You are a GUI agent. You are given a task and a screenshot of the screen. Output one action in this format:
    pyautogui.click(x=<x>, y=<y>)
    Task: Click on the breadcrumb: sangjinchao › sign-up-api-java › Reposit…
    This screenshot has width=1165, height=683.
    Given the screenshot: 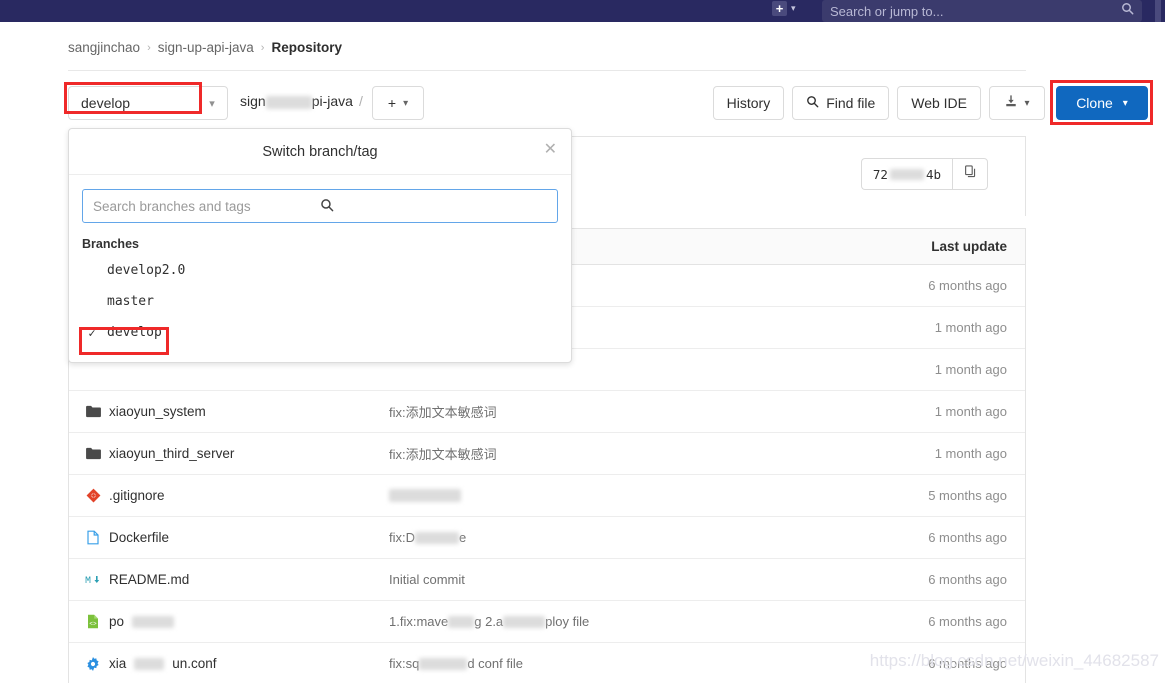 What is the action you would take?
    pyautogui.click(x=205, y=47)
    